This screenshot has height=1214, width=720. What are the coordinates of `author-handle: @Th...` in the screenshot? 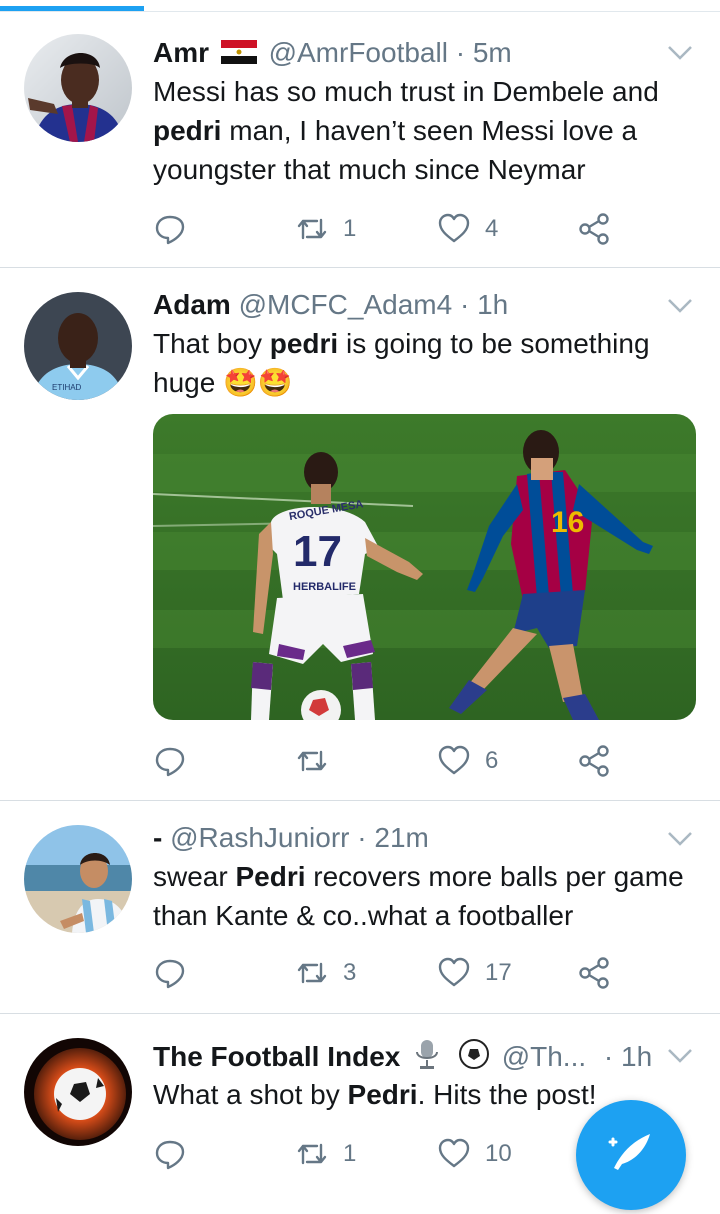 It's located at (544, 1056).